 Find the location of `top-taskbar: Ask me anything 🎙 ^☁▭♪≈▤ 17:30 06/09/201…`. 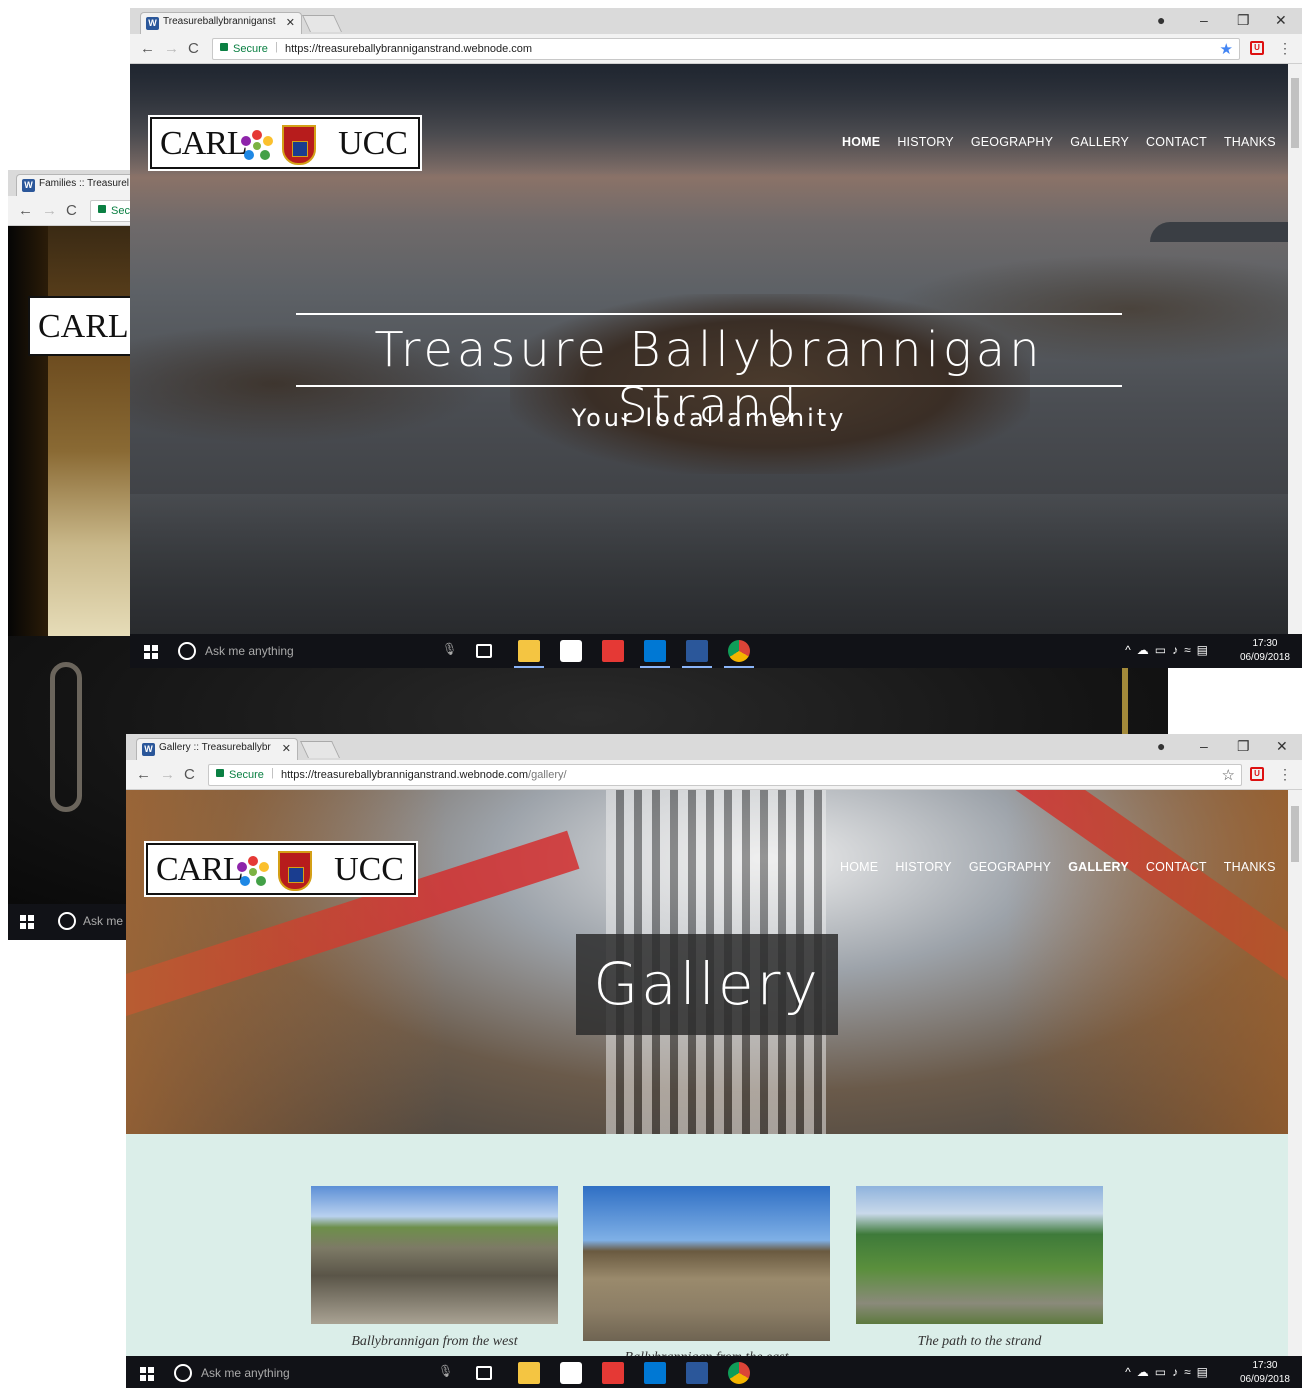

top-taskbar: Ask me anything 🎙 ^☁▭♪≈▤ 17:30 06/09/201… is located at coordinates (716, 651).